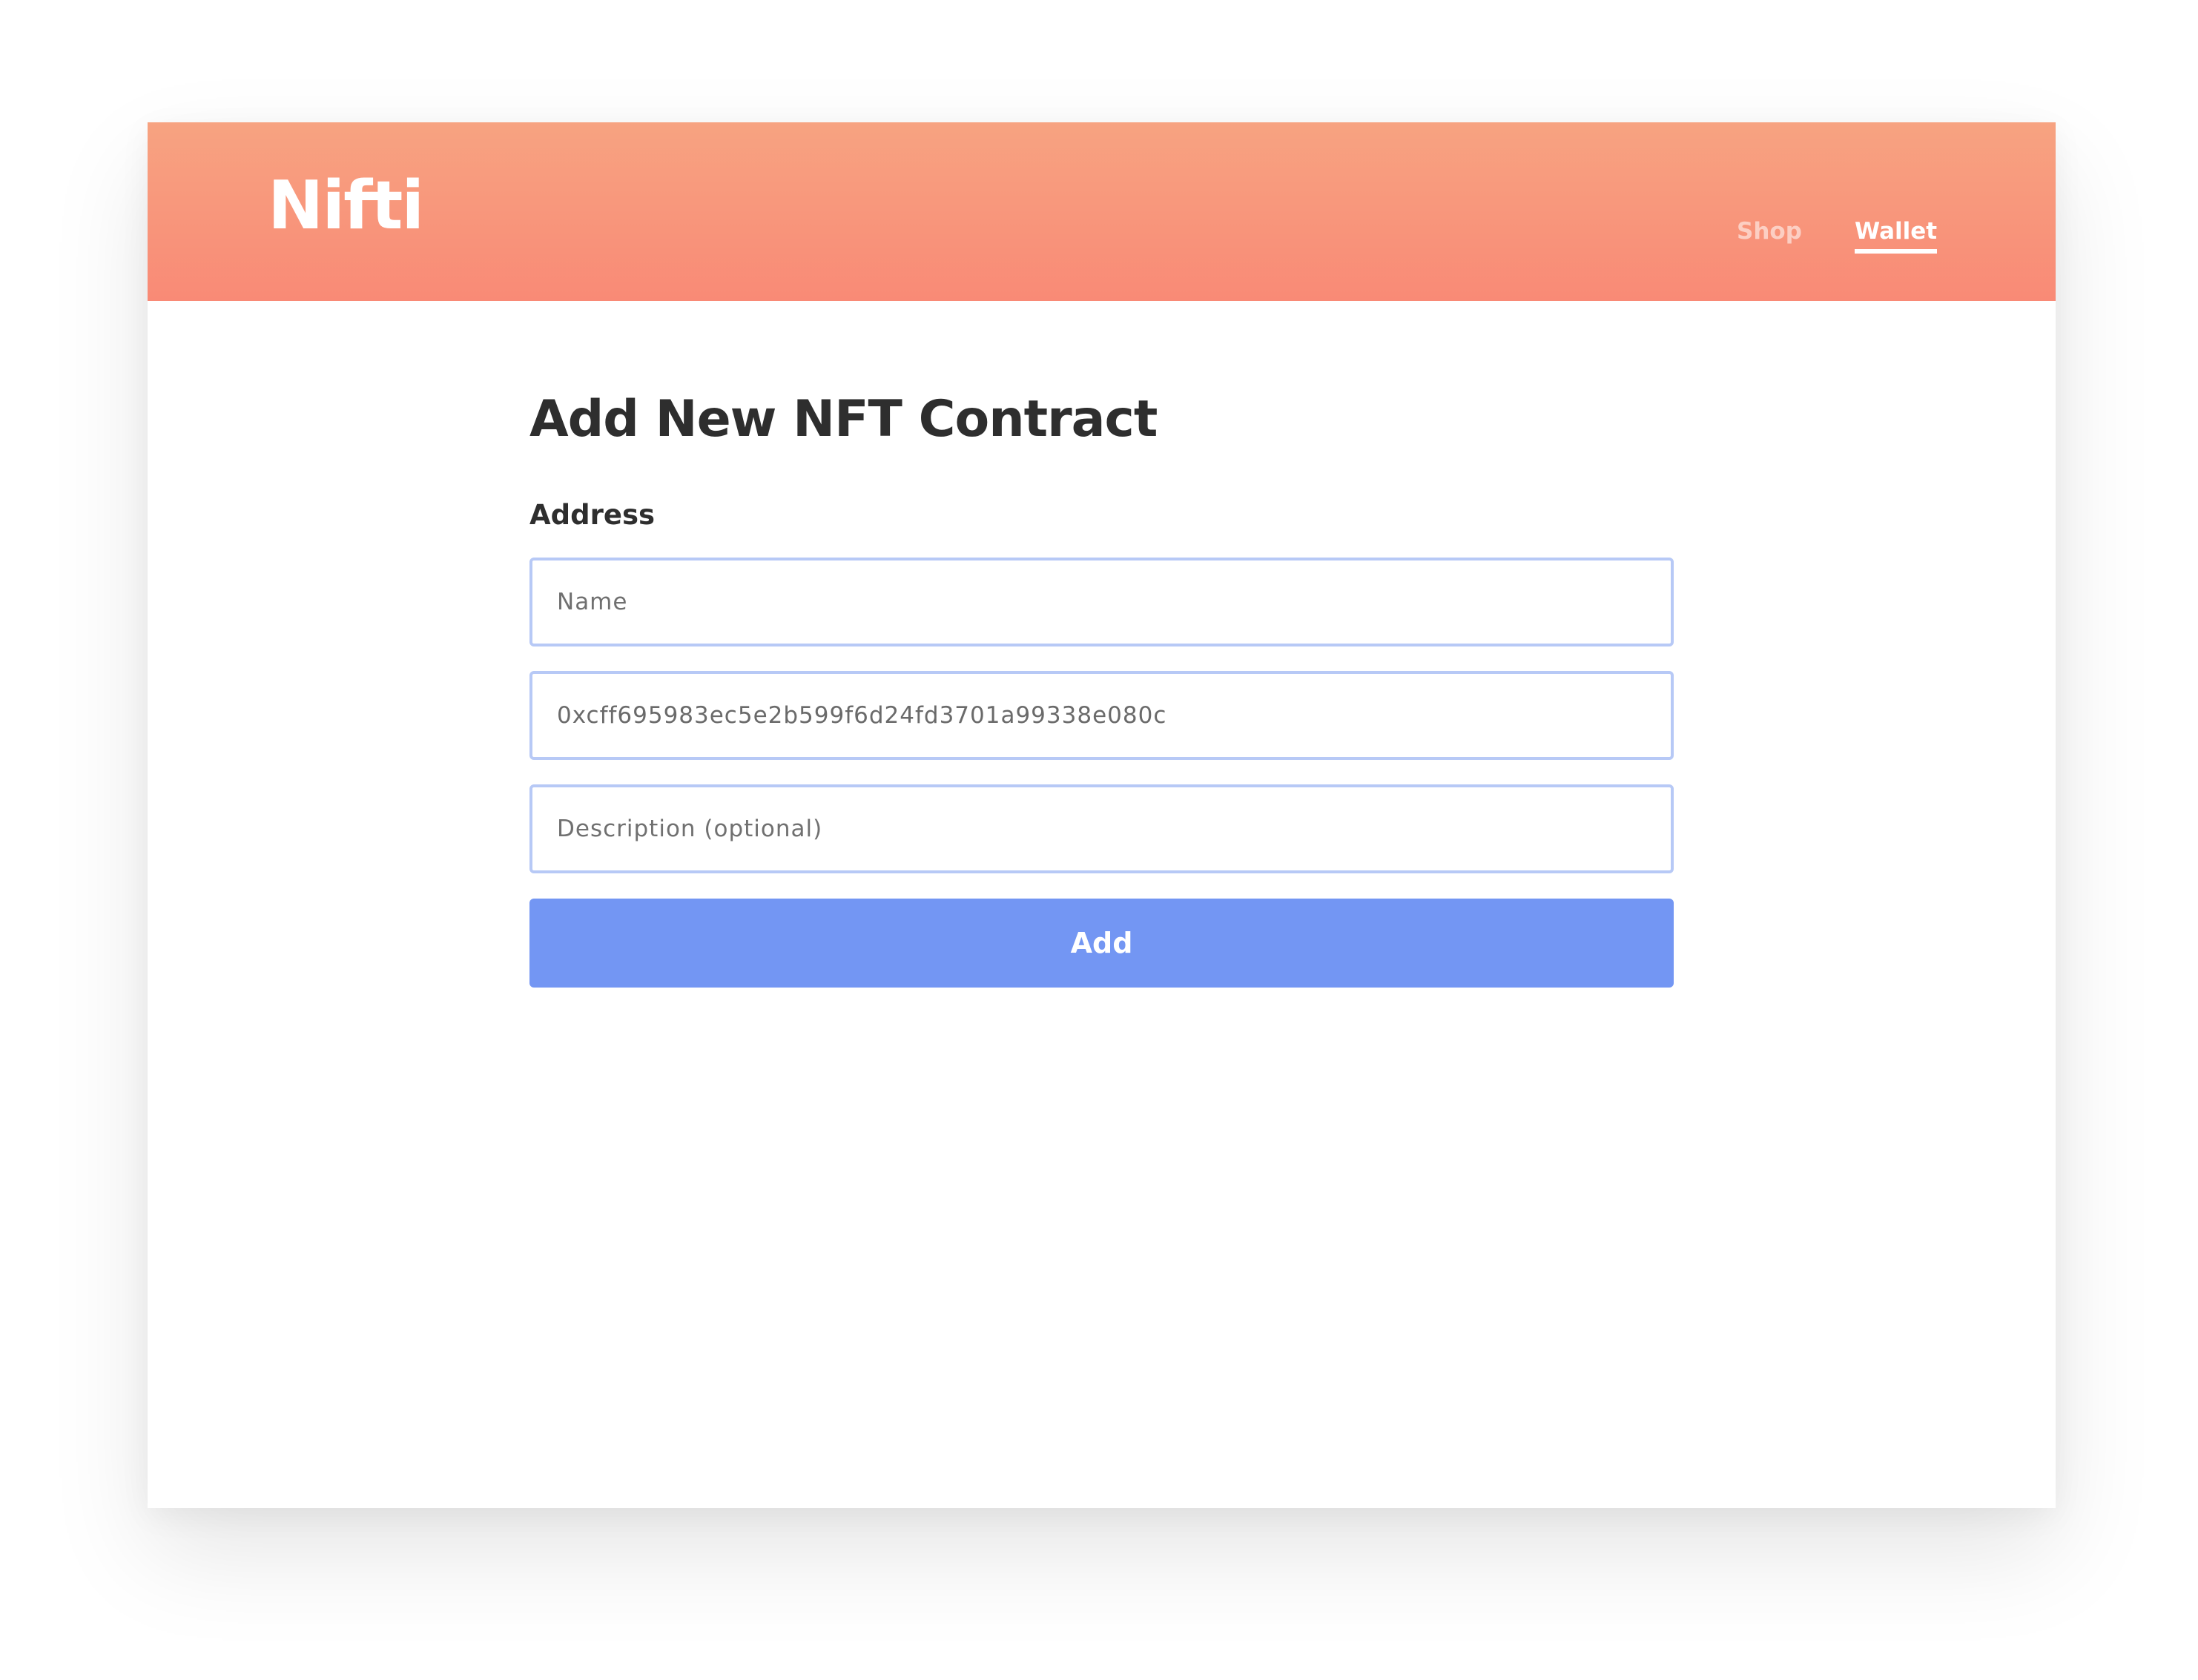 This screenshot has width=2198, height=1680. Describe the element at coordinates (592, 515) in the screenshot. I see `address-section-label: Address` at that location.